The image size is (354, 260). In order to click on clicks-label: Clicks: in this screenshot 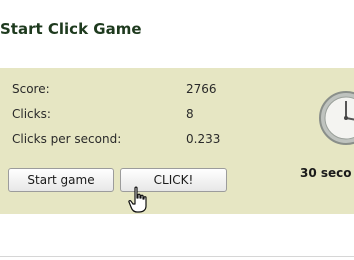, I will do `click(31, 114)`.